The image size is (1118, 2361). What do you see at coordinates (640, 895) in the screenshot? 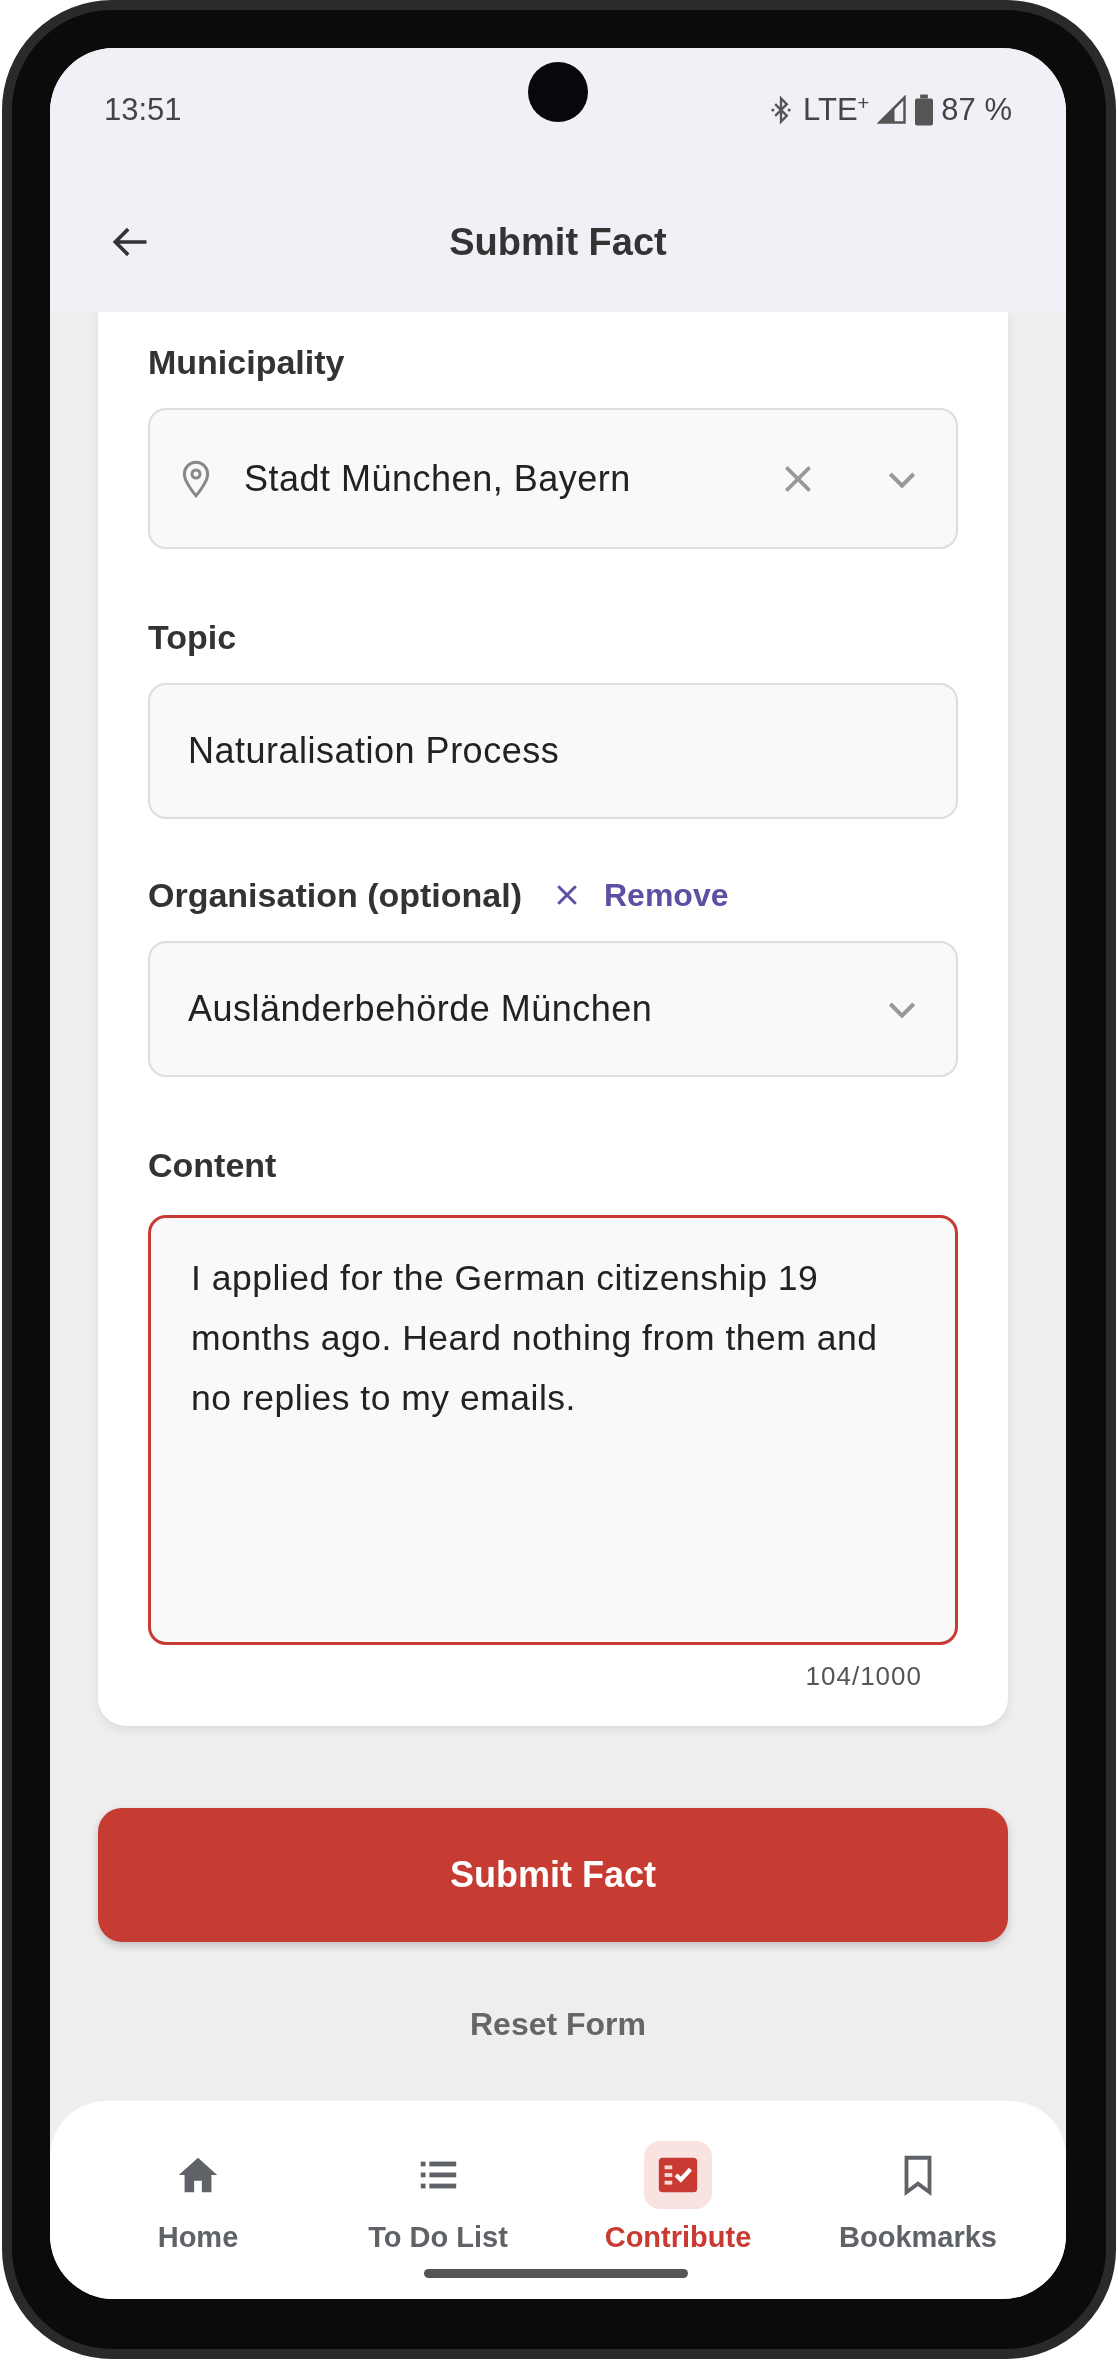
I see `remove-button: Remove` at bounding box center [640, 895].